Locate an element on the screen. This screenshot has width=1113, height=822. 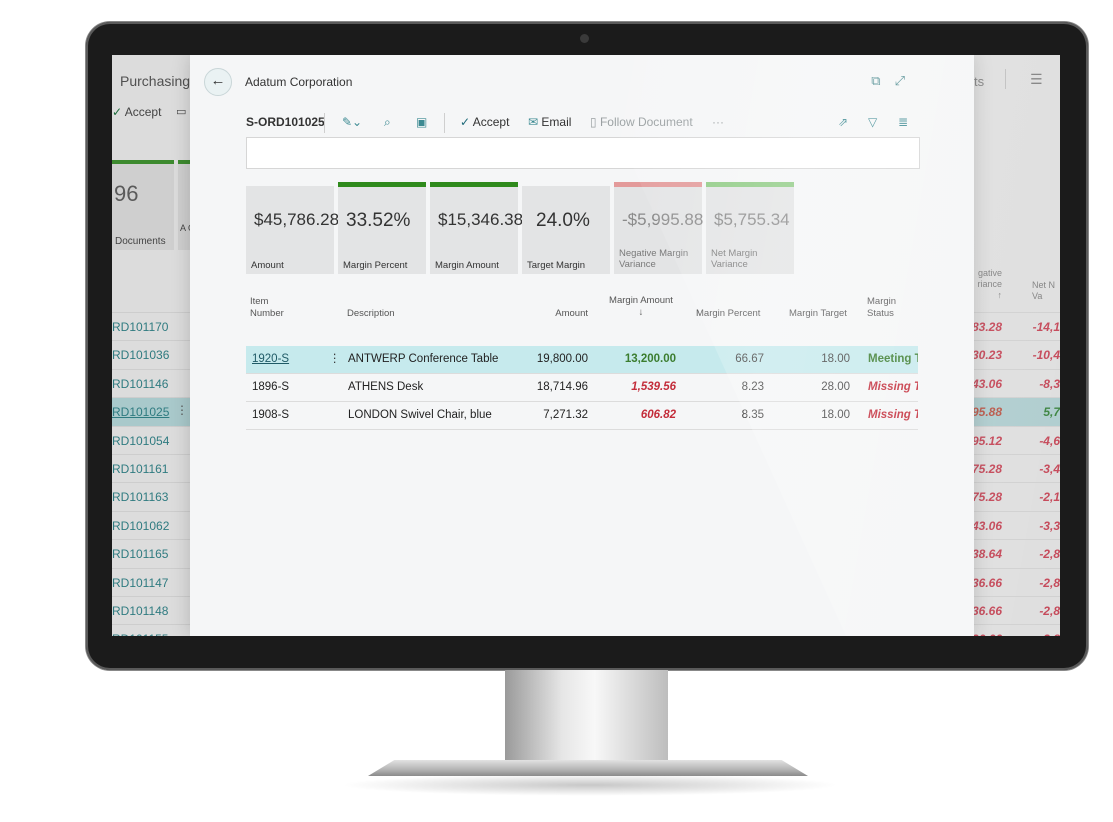
kpi-tile-margin-percent: 33.52% Margin Percent is located at coordinates (382, 228).